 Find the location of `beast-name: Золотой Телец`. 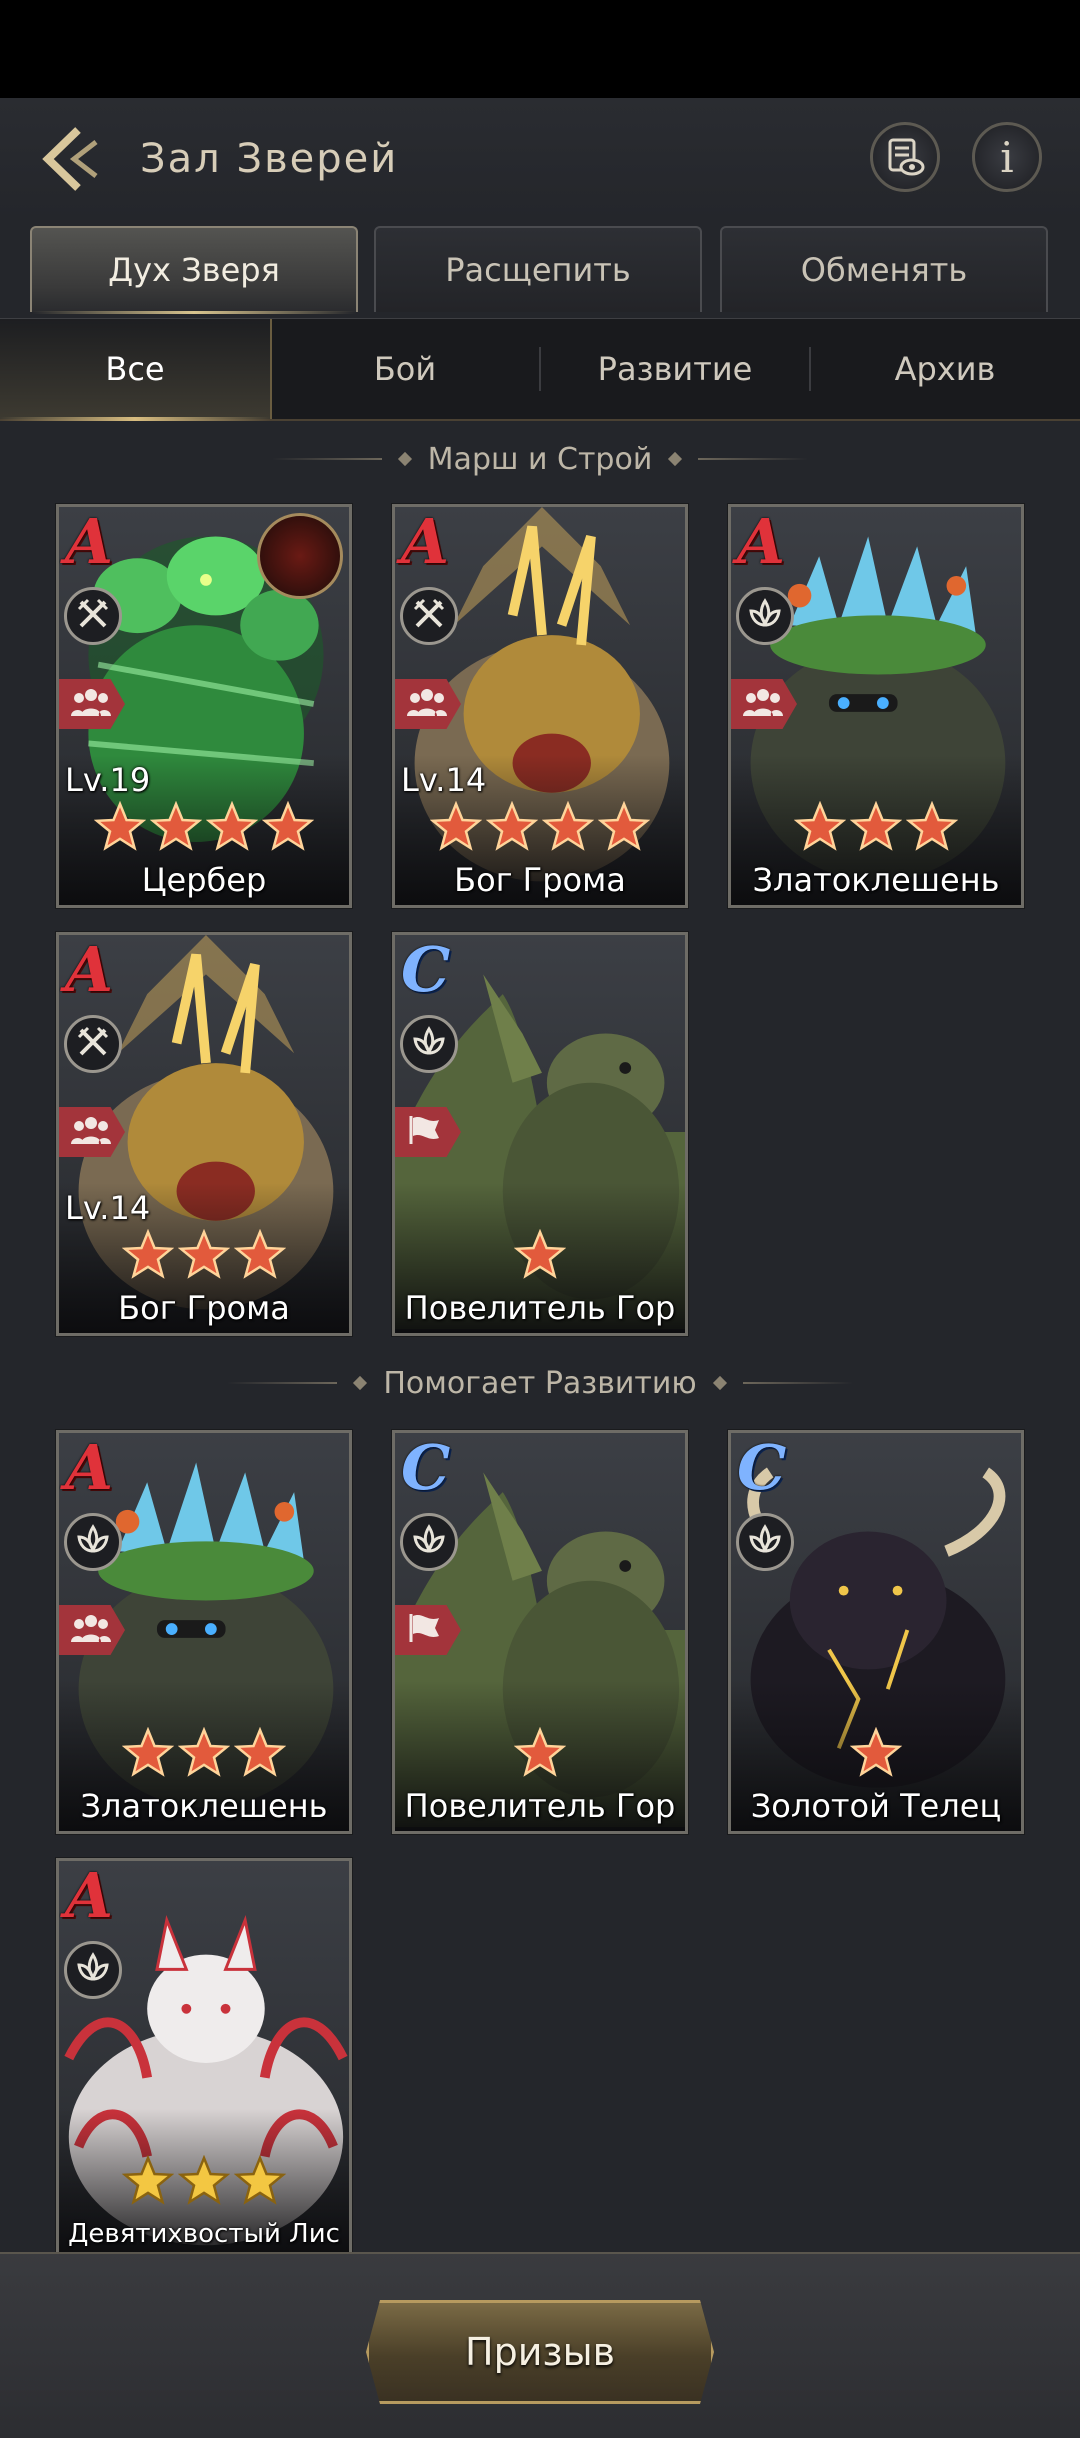

beast-name: Золотой Телец is located at coordinates (876, 1806).